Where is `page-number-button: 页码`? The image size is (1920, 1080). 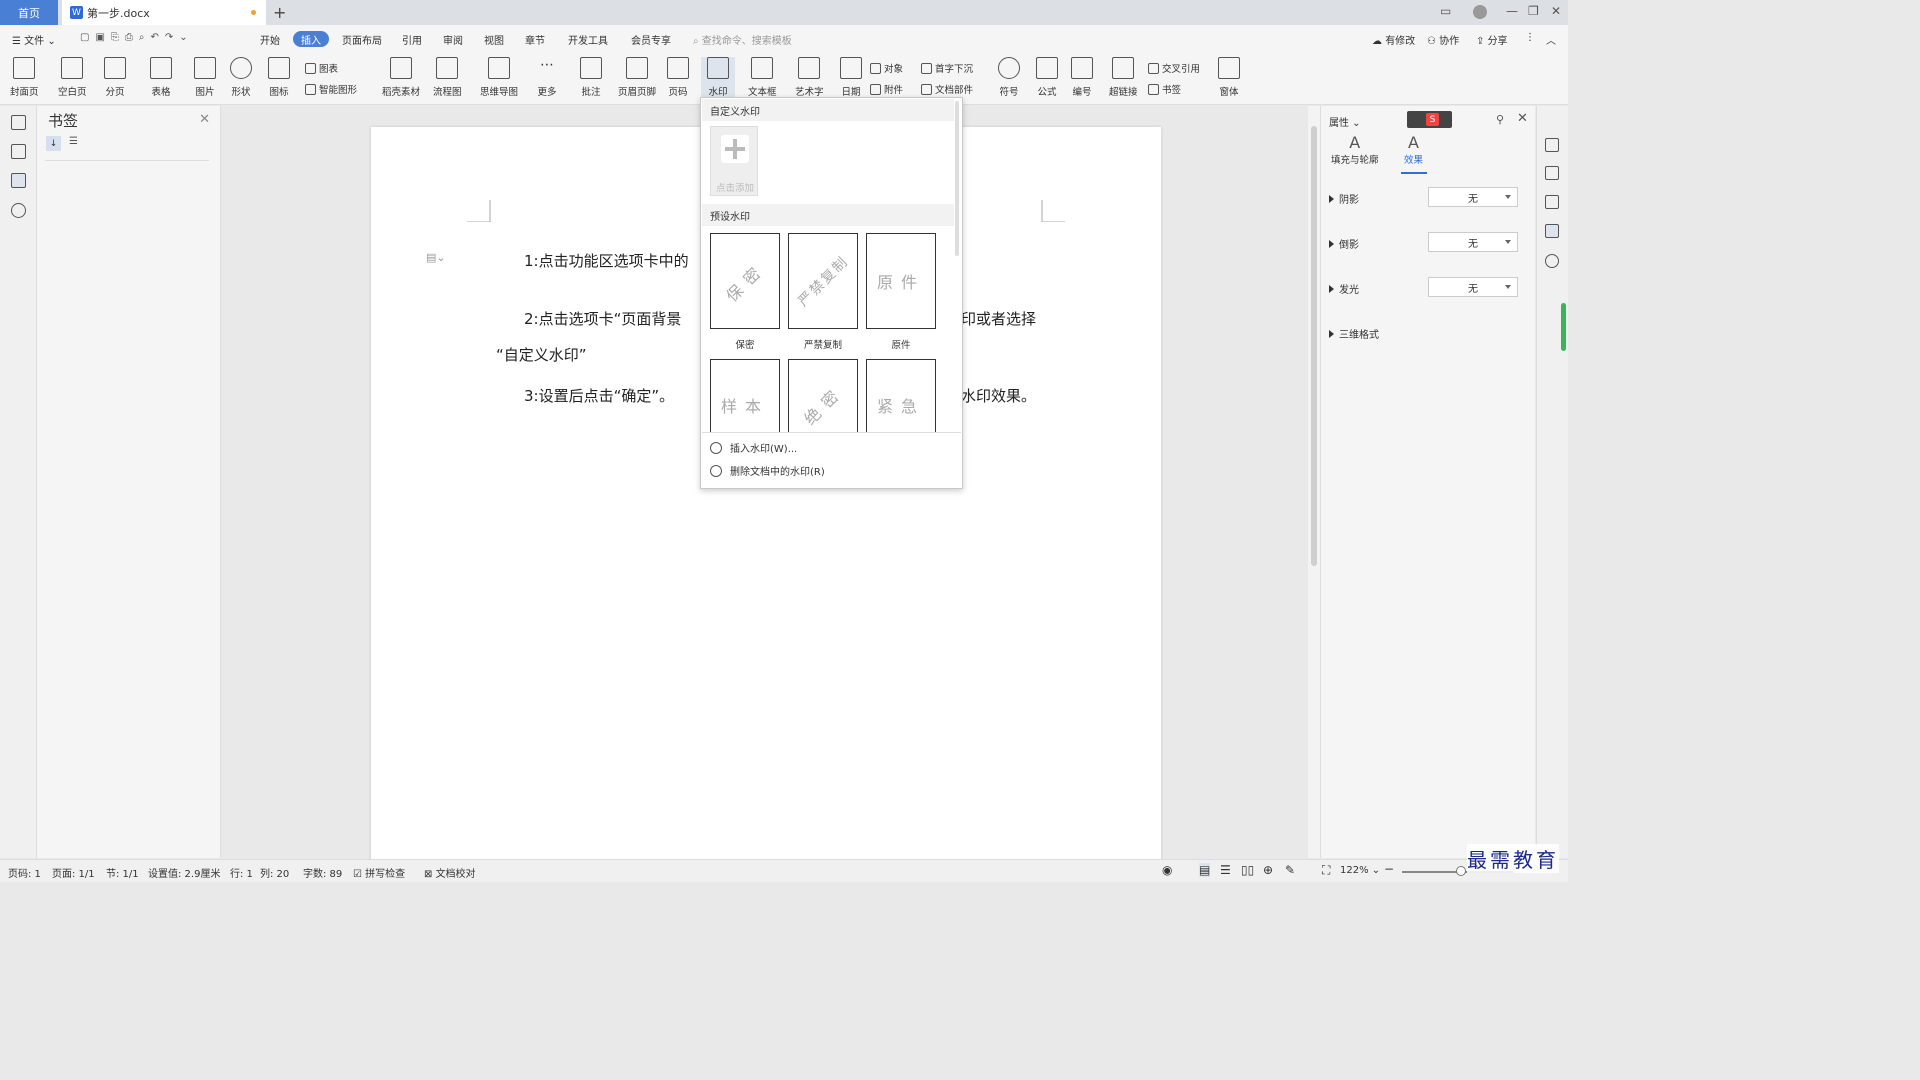
page-number-button: 页码 is located at coordinates (678, 77).